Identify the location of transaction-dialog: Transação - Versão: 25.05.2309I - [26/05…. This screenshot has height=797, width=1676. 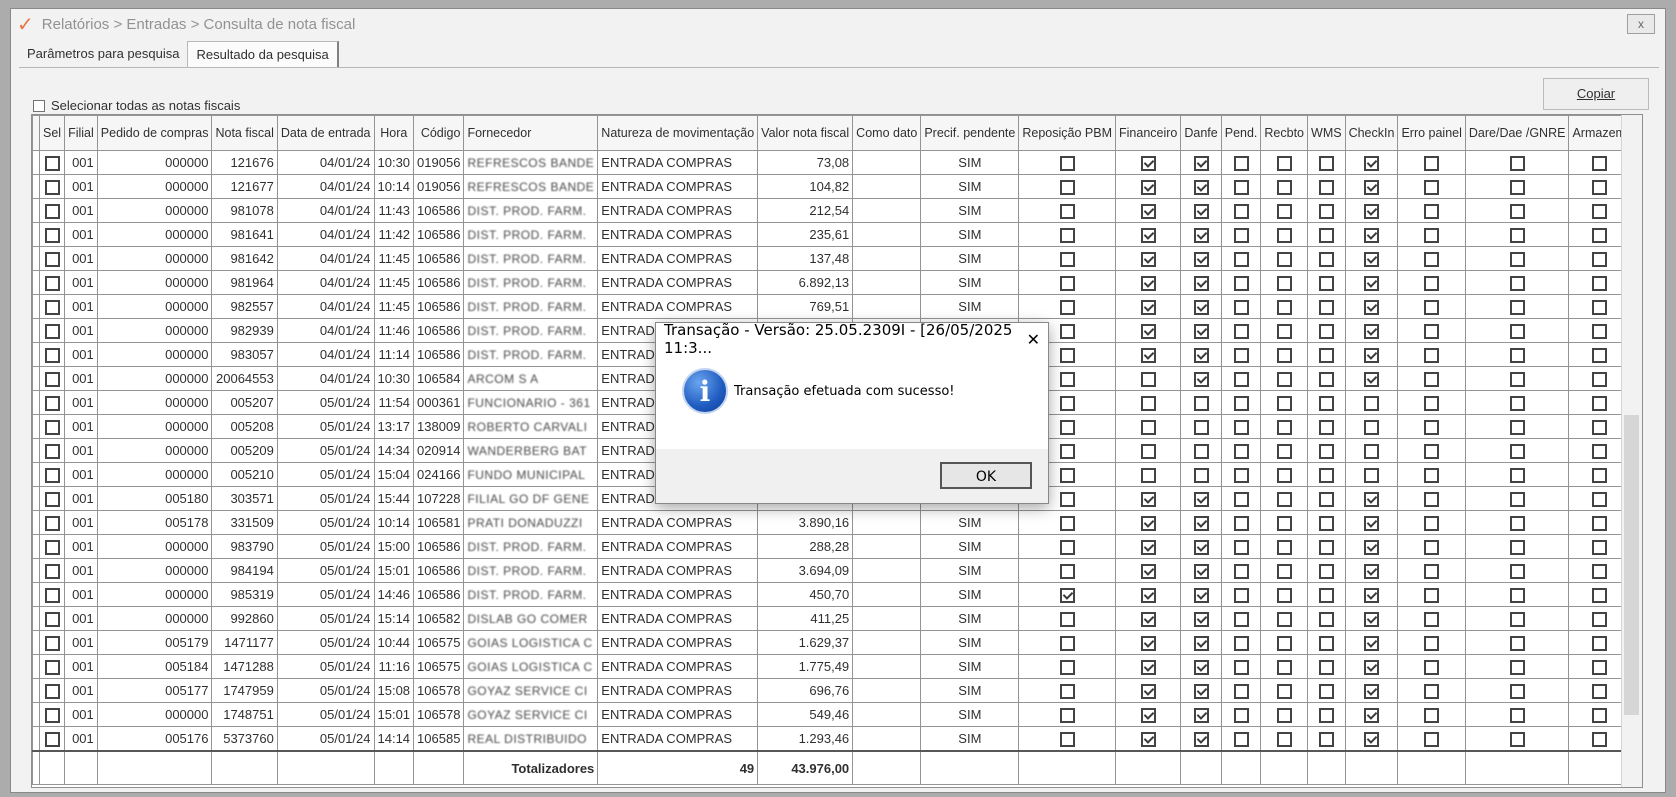
(852, 412).